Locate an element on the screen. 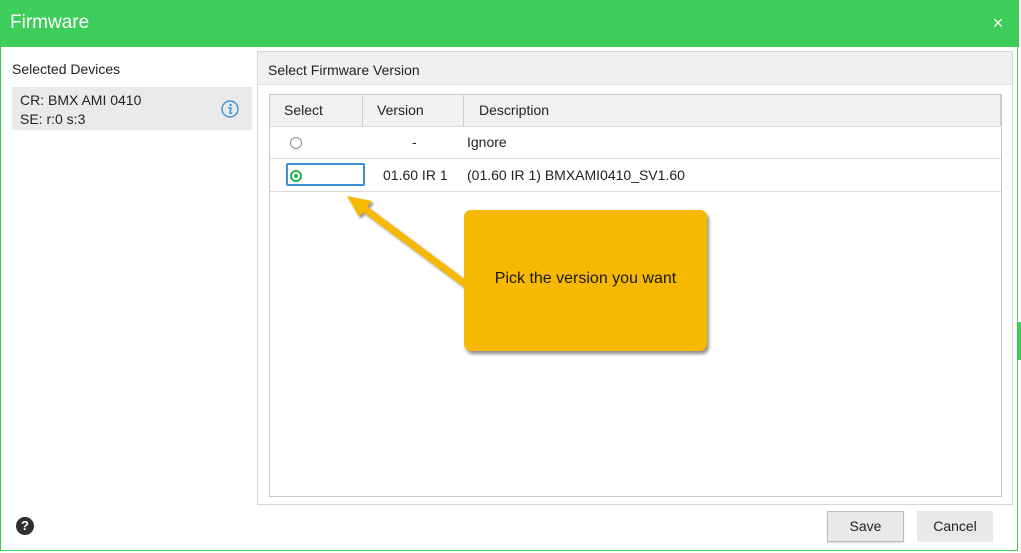 This screenshot has height=553, width=1021. table-row: - Ignore is located at coordinates (635, 142).